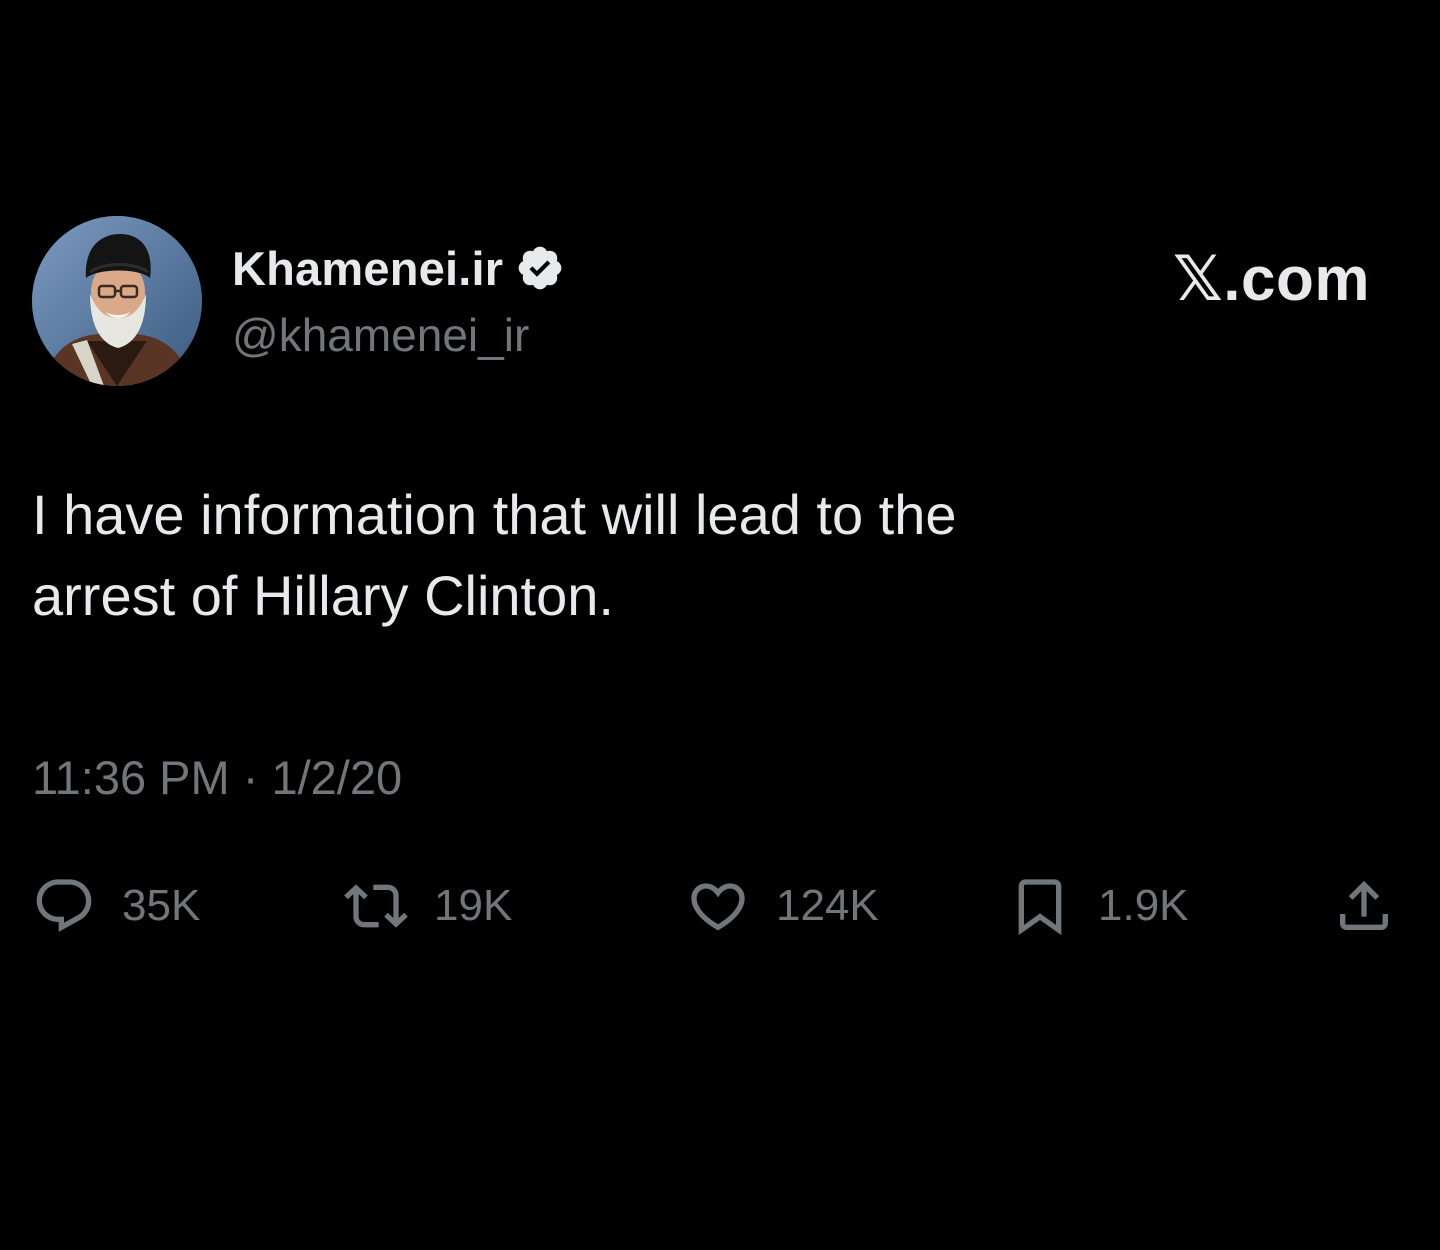 The width and height of the screenshot is (1440, 1250). Describe the element at coordinates (827, 905) in the screenshot. I see `like-count: 124K` at that location.